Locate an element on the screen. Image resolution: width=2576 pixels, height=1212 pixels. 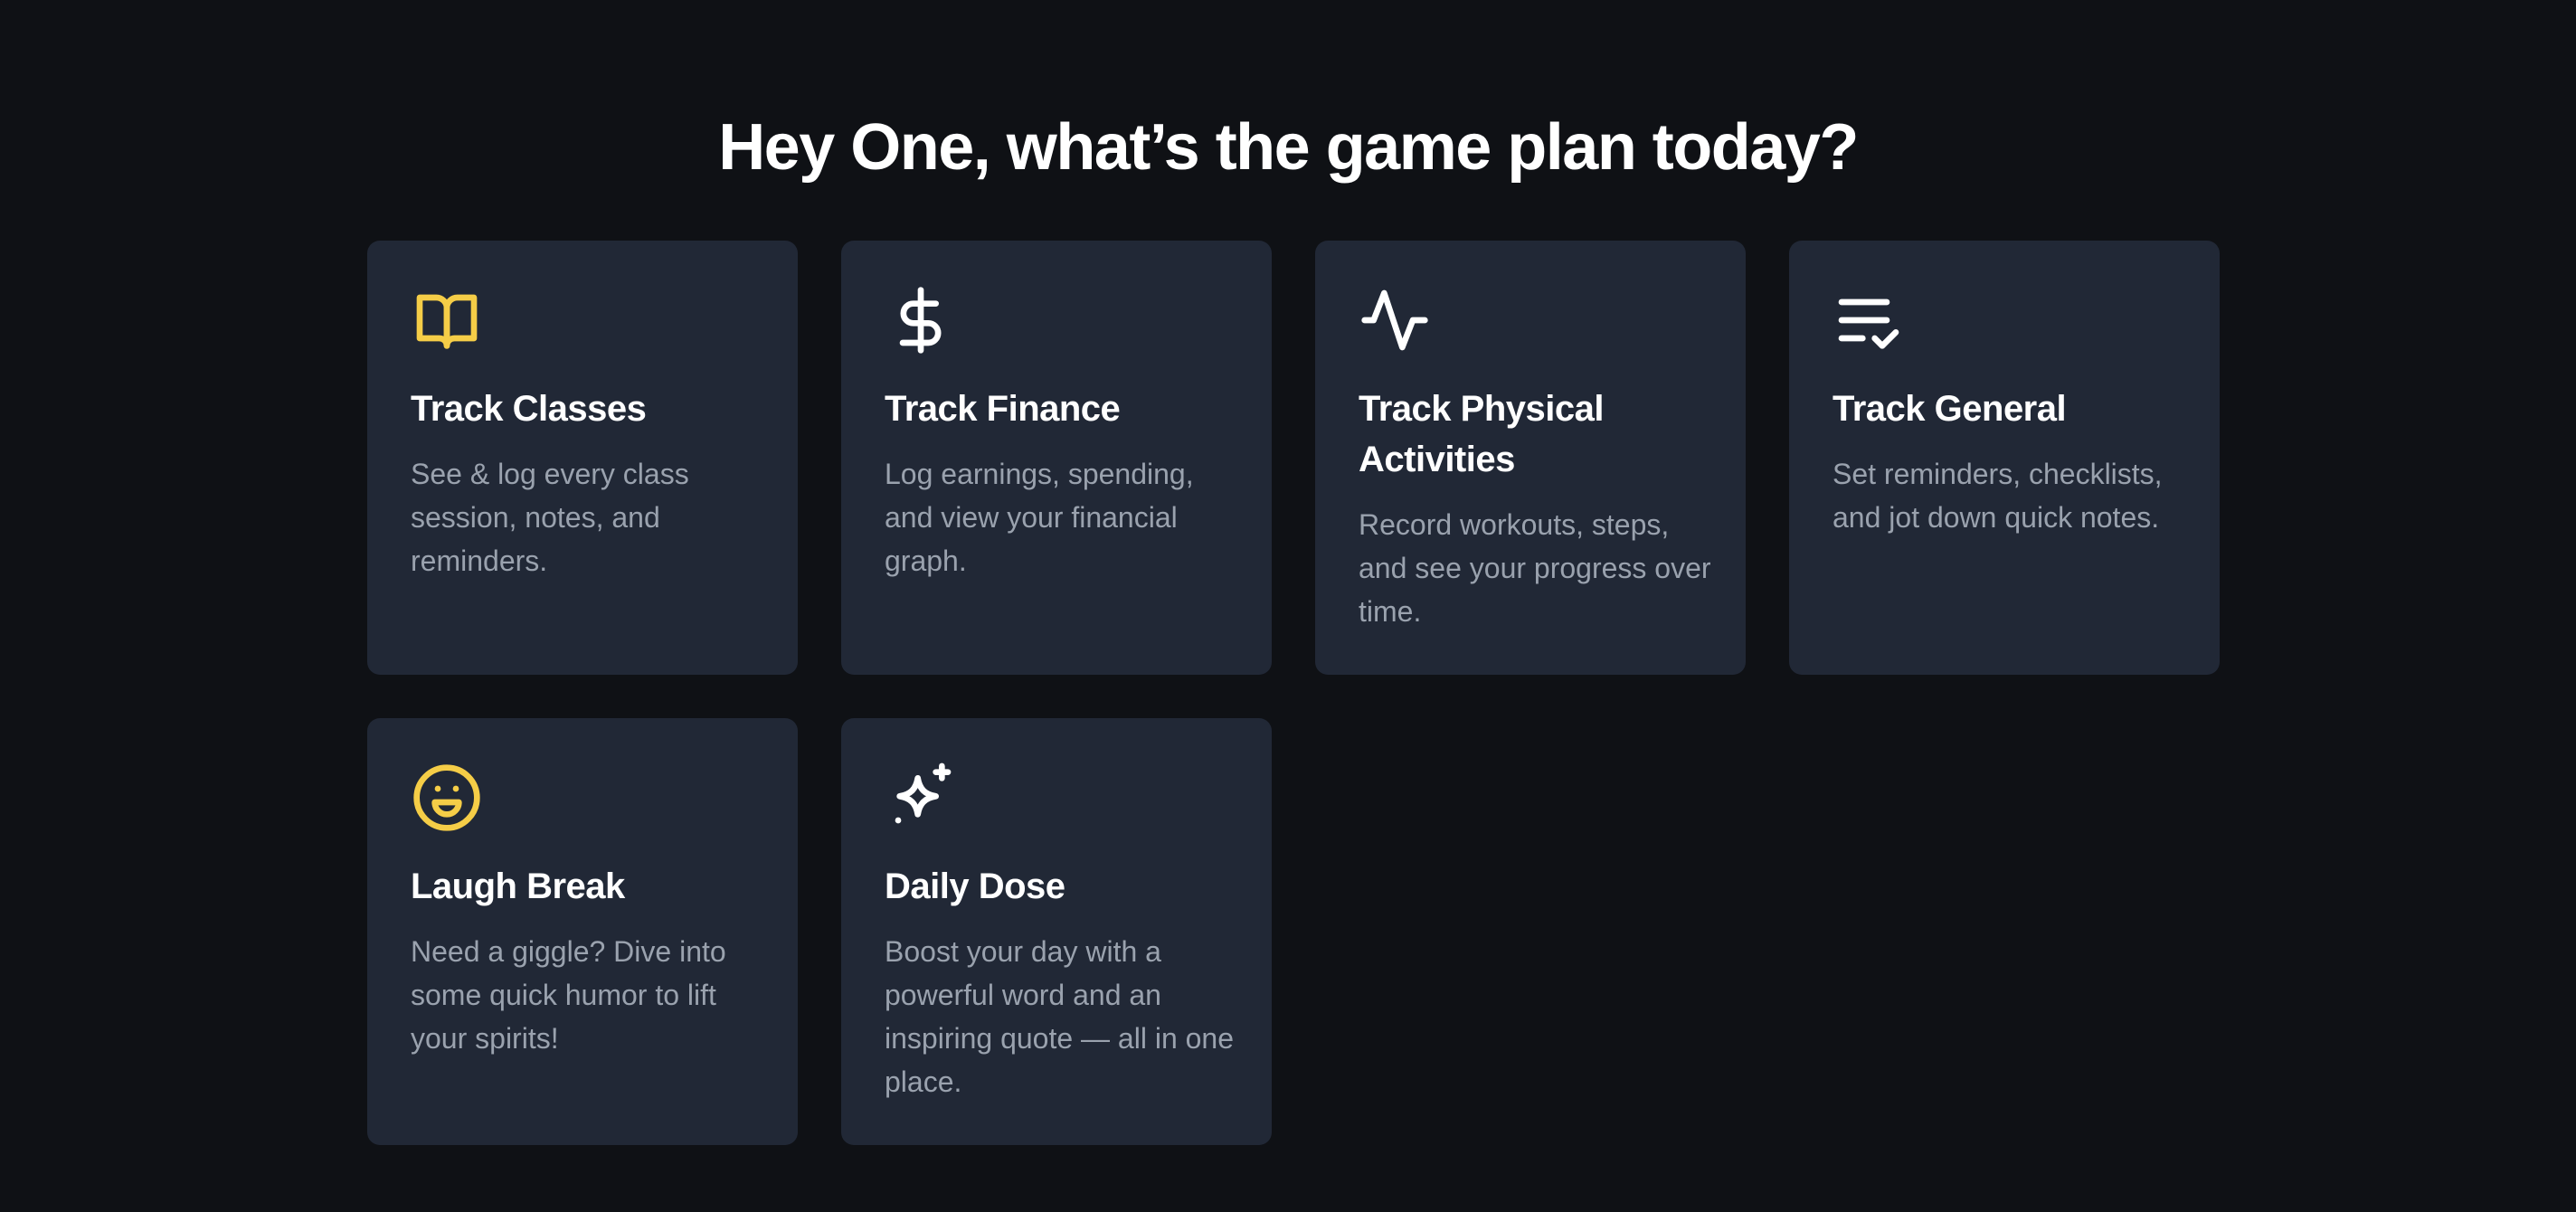
card-title: Track Finance is located at coordinates (1003, 409).